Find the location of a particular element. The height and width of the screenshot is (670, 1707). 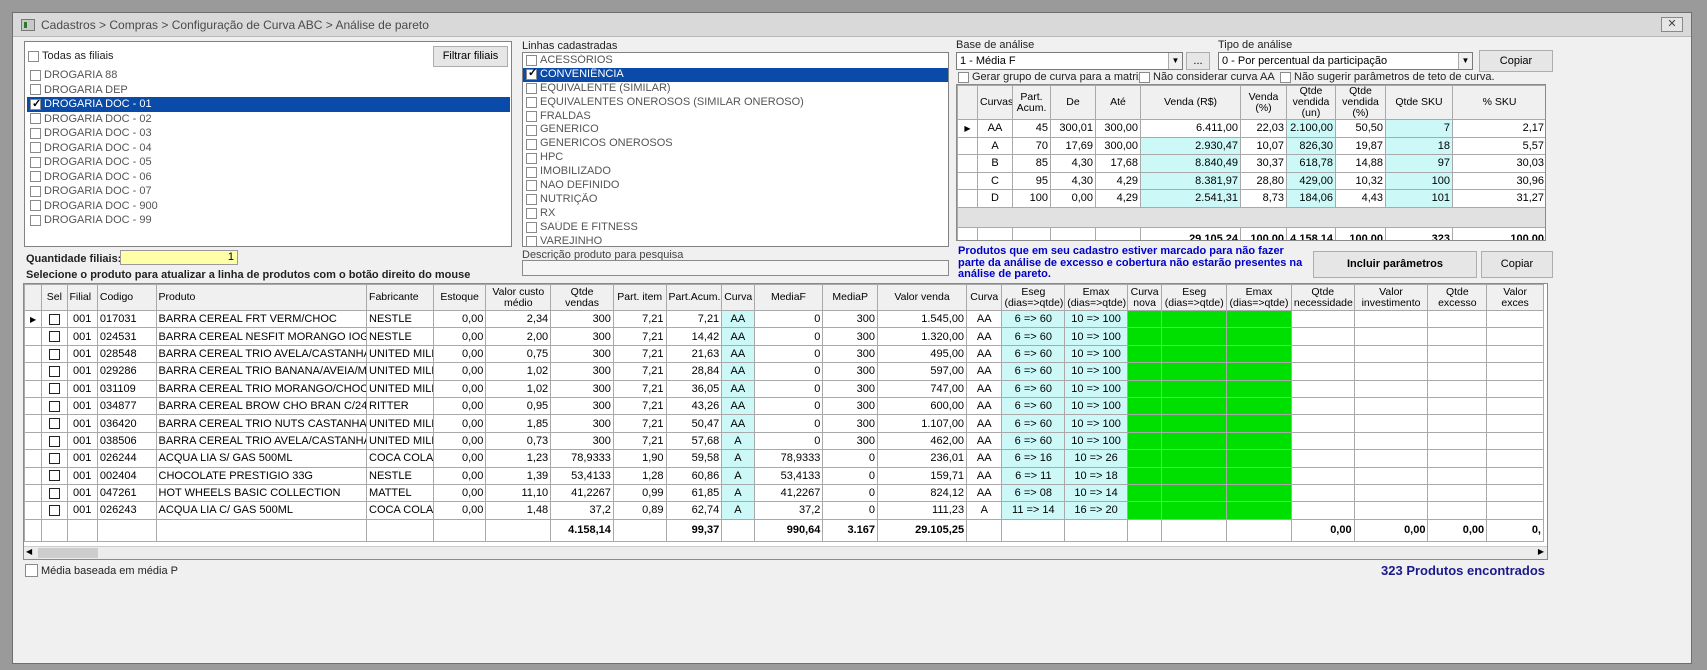

grid-cell: RITTER is located at coordinates (400, 406).